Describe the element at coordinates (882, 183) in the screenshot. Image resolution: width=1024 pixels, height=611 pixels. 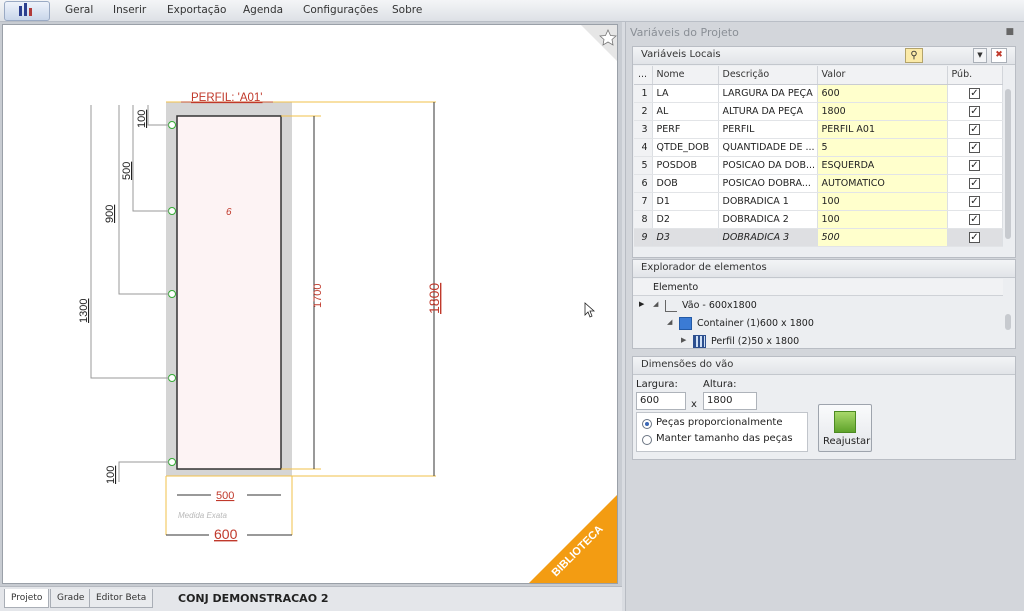
I see `var-value: AUTOMATICO` at that location.